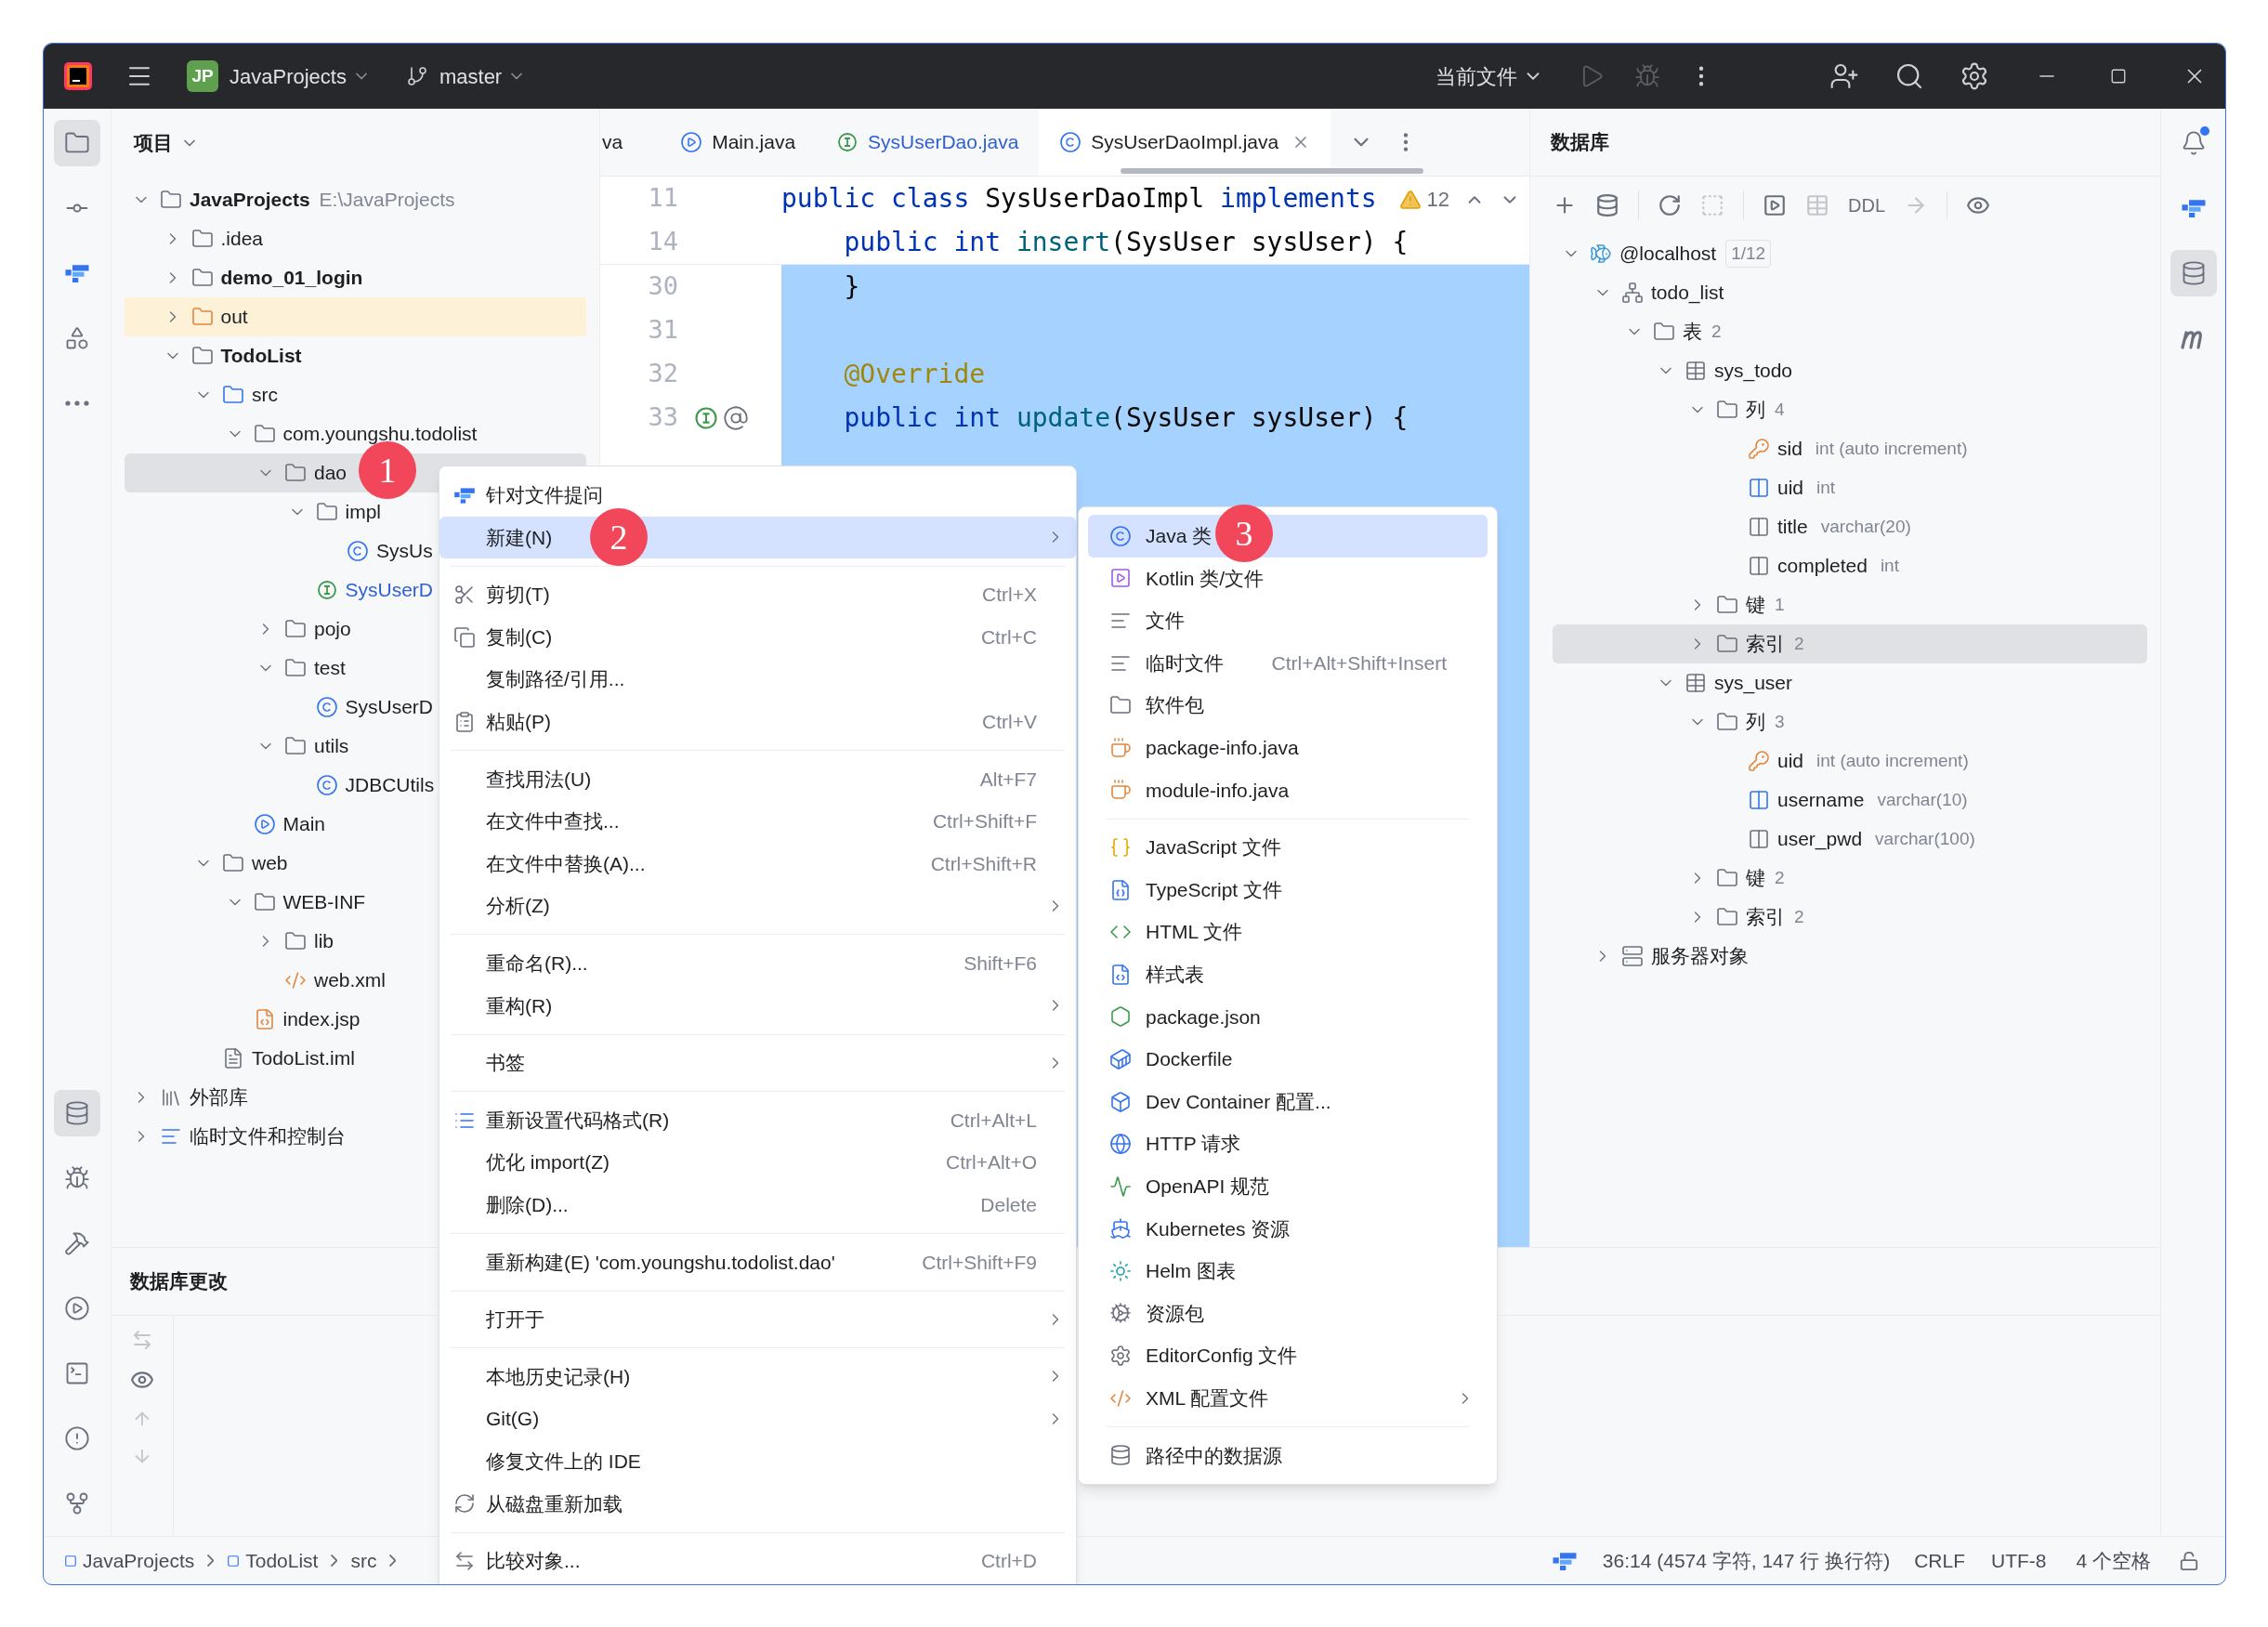 The image size is (2268, 1627). Describe the element at coordinates (1850, 526) in the screenshot. I see `tree-item: title varchar(20)` at that location.